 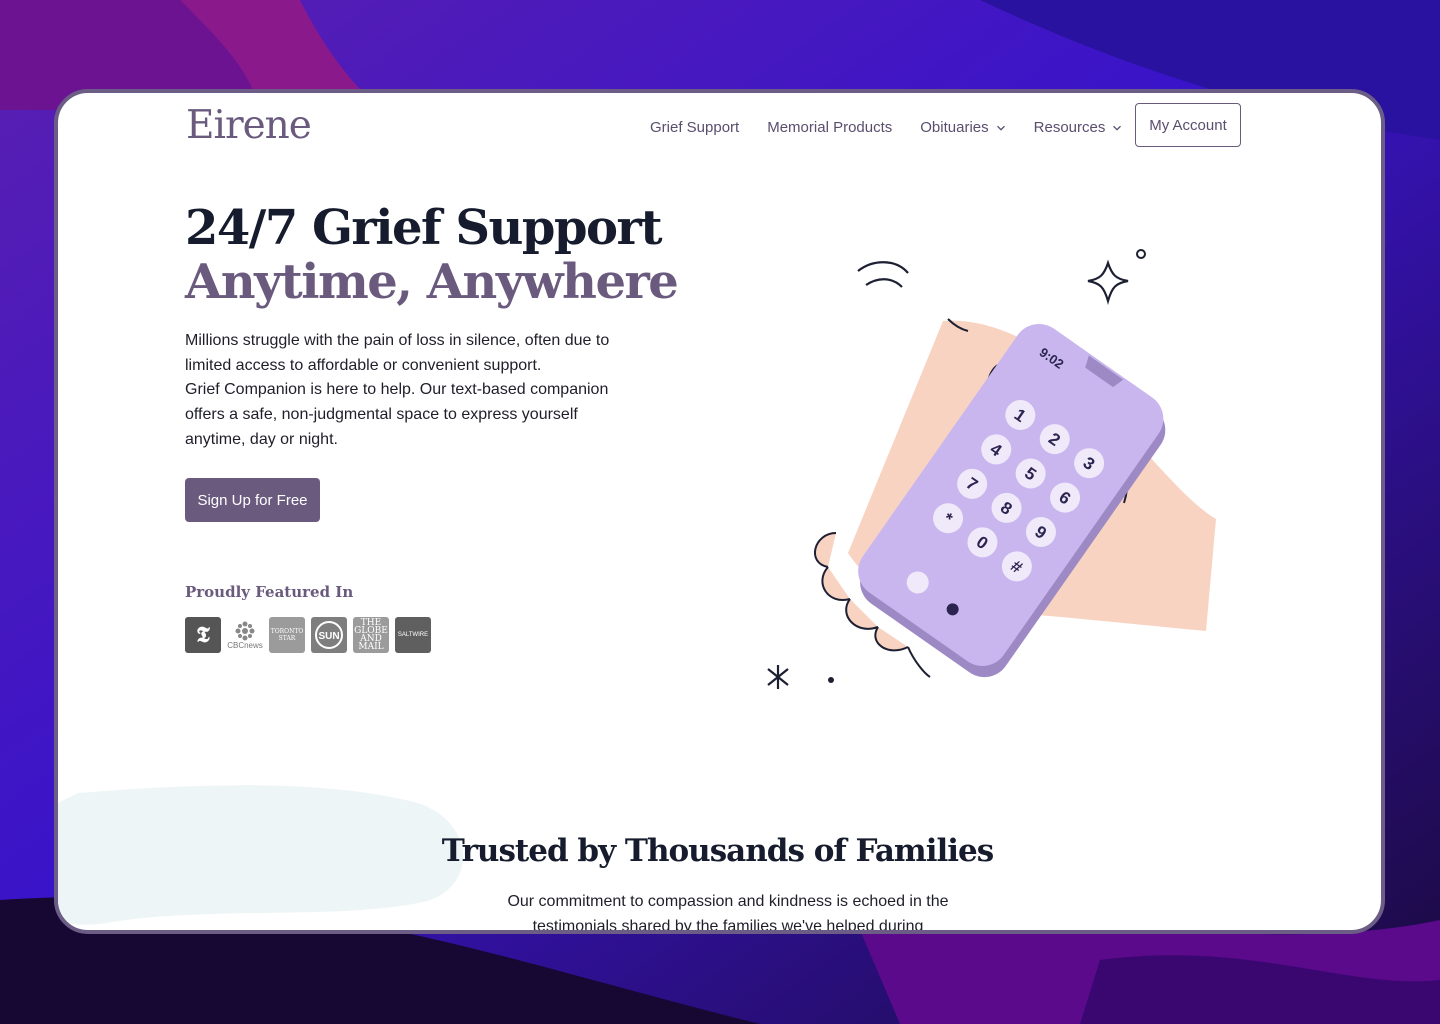 I want to click on sun-badge-icon: SUN, so click(x=329, y=635).